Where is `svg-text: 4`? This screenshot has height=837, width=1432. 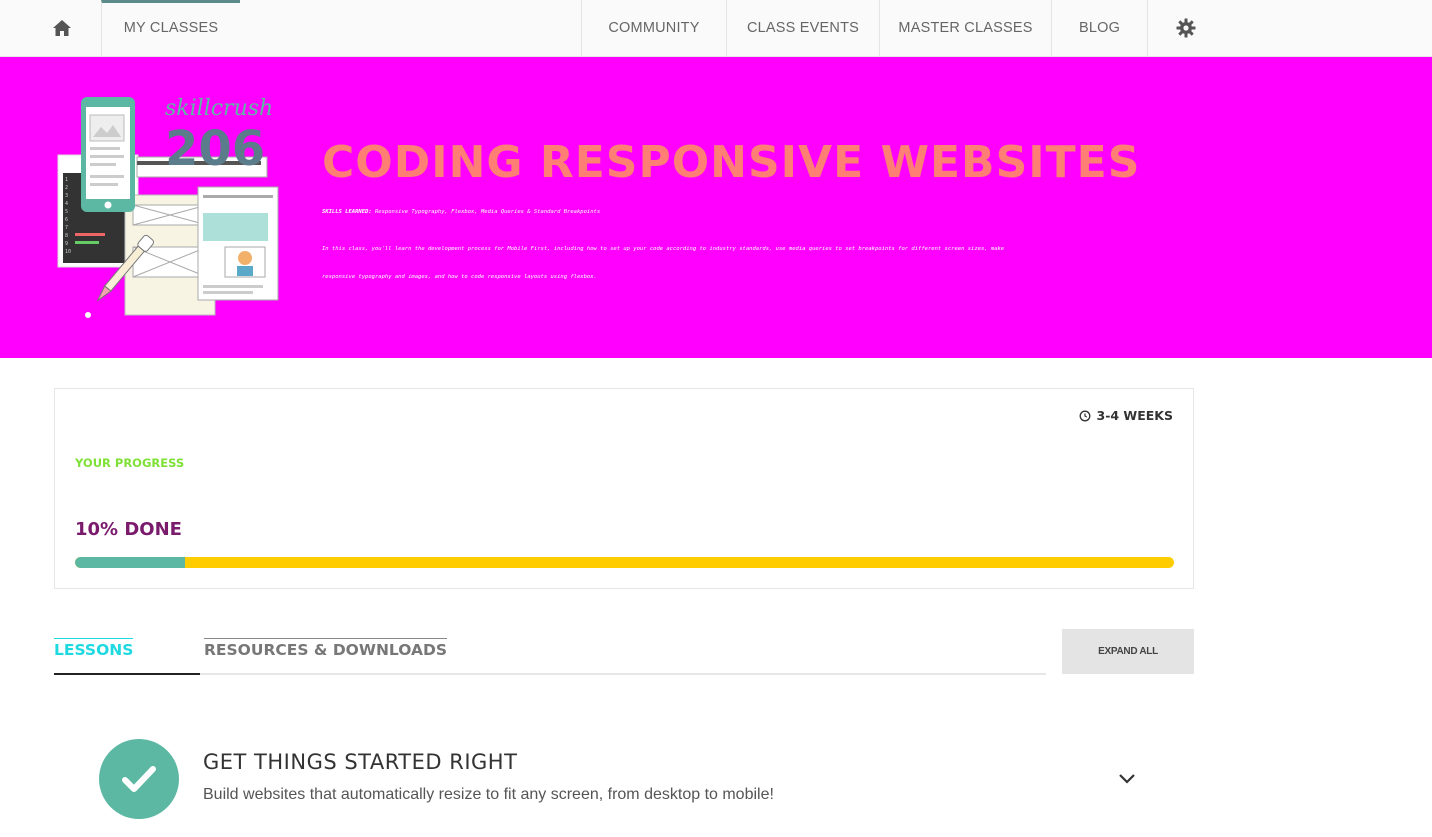 svg-text: 4 is located at coordinates (66, 204).